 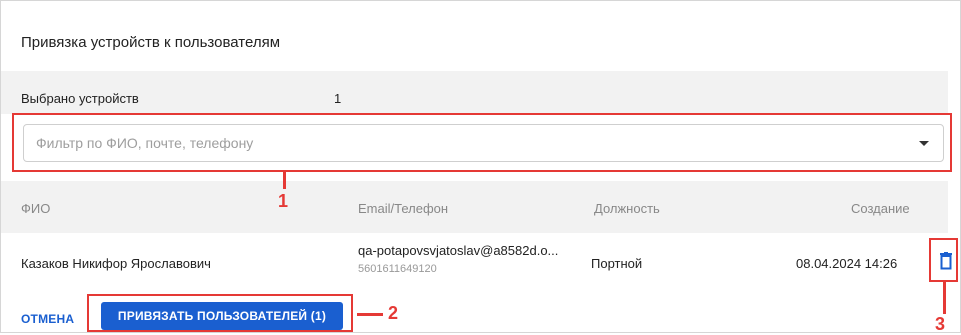 I want to click on column-header-fio: ФИО, so click(x=35, y=208).